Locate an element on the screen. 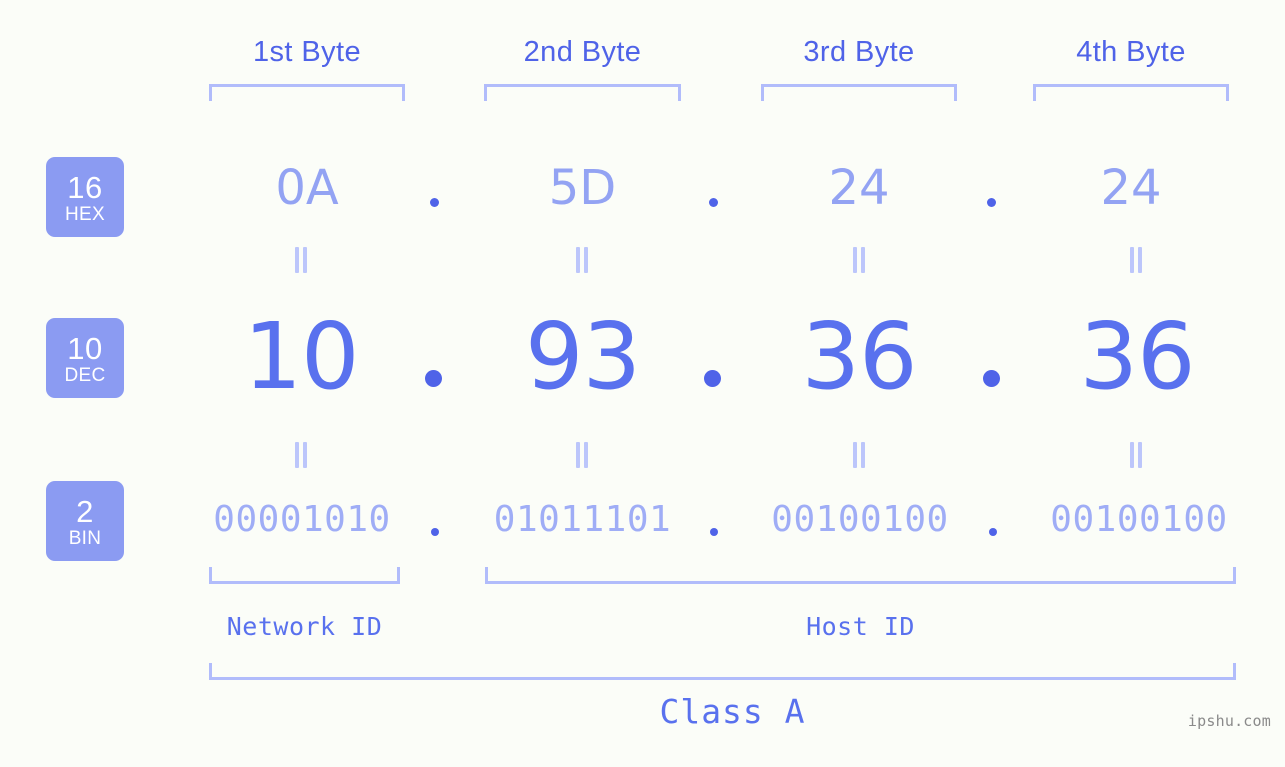 The width and height of the screenshot is (1285, 767). radix-badge-hex: 16 HEX is located at coordinates (85, 197).